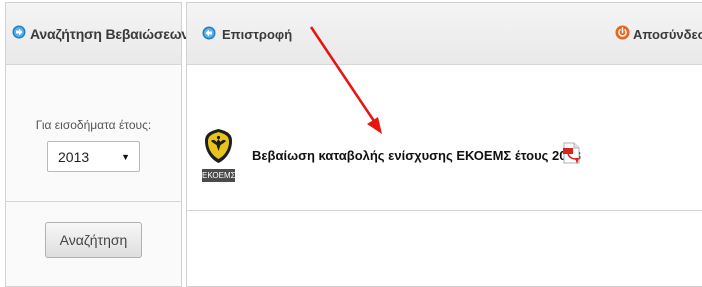 This screenshot has width=702, height=287. What do you see at coordinates (93, 133) in the screenshot?
I see `year-filter: Για εισοδήματα έτους: 2013 ▼` at bounding box center [93, 133].